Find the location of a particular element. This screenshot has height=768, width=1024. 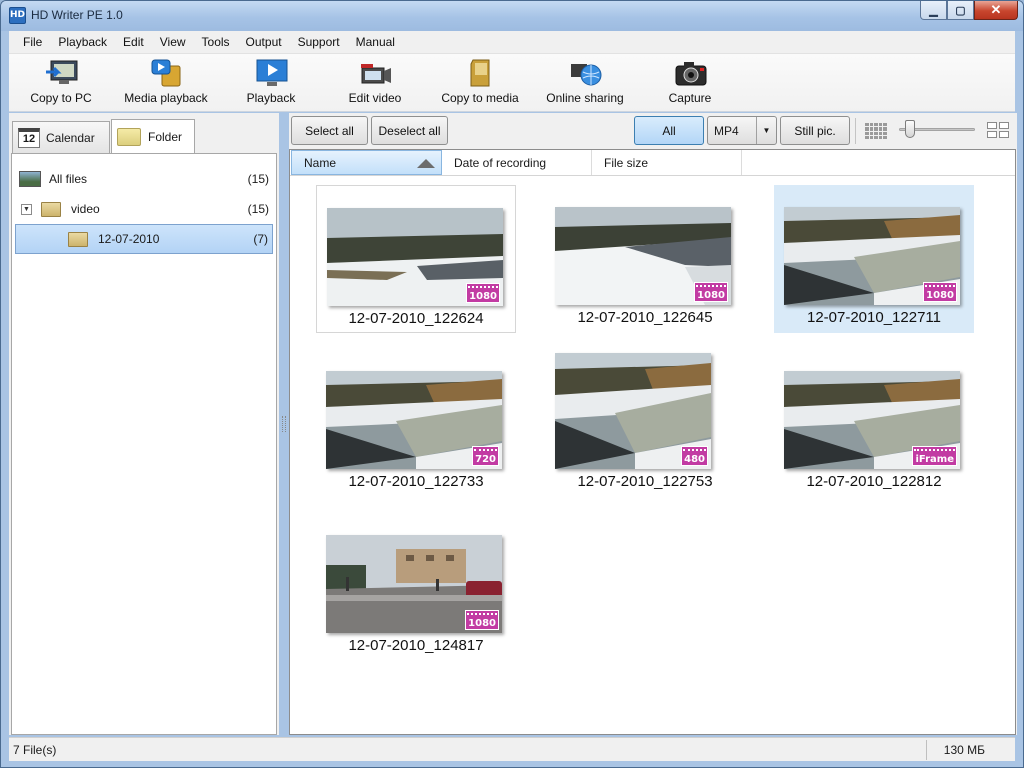

tab-calendar: 12 Calendar is located at coordinates (61, 137).